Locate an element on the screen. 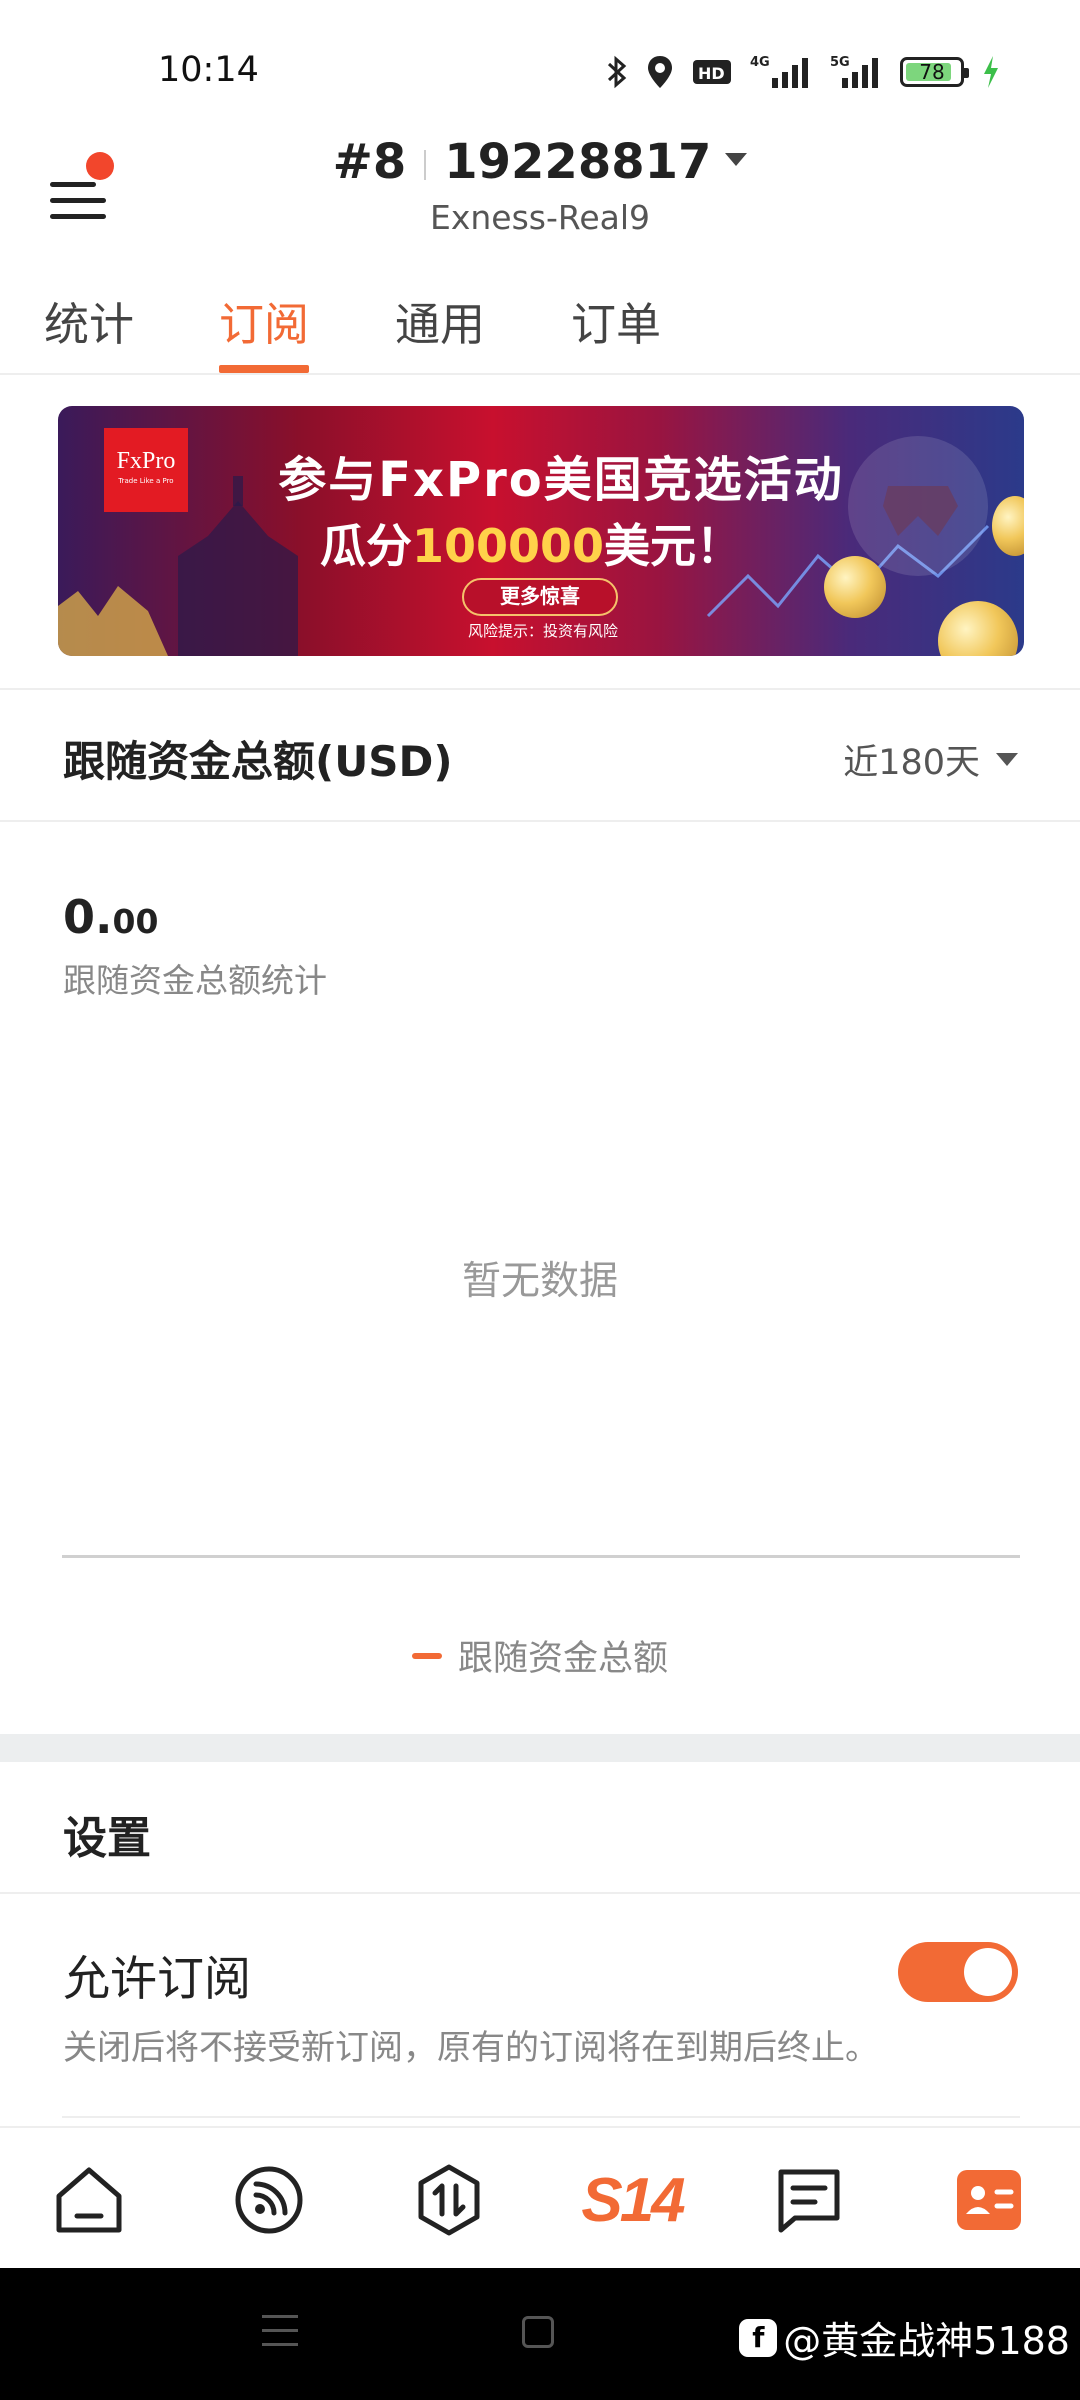  banner-suffix: 美元！ is located at coordinates (673, 546).